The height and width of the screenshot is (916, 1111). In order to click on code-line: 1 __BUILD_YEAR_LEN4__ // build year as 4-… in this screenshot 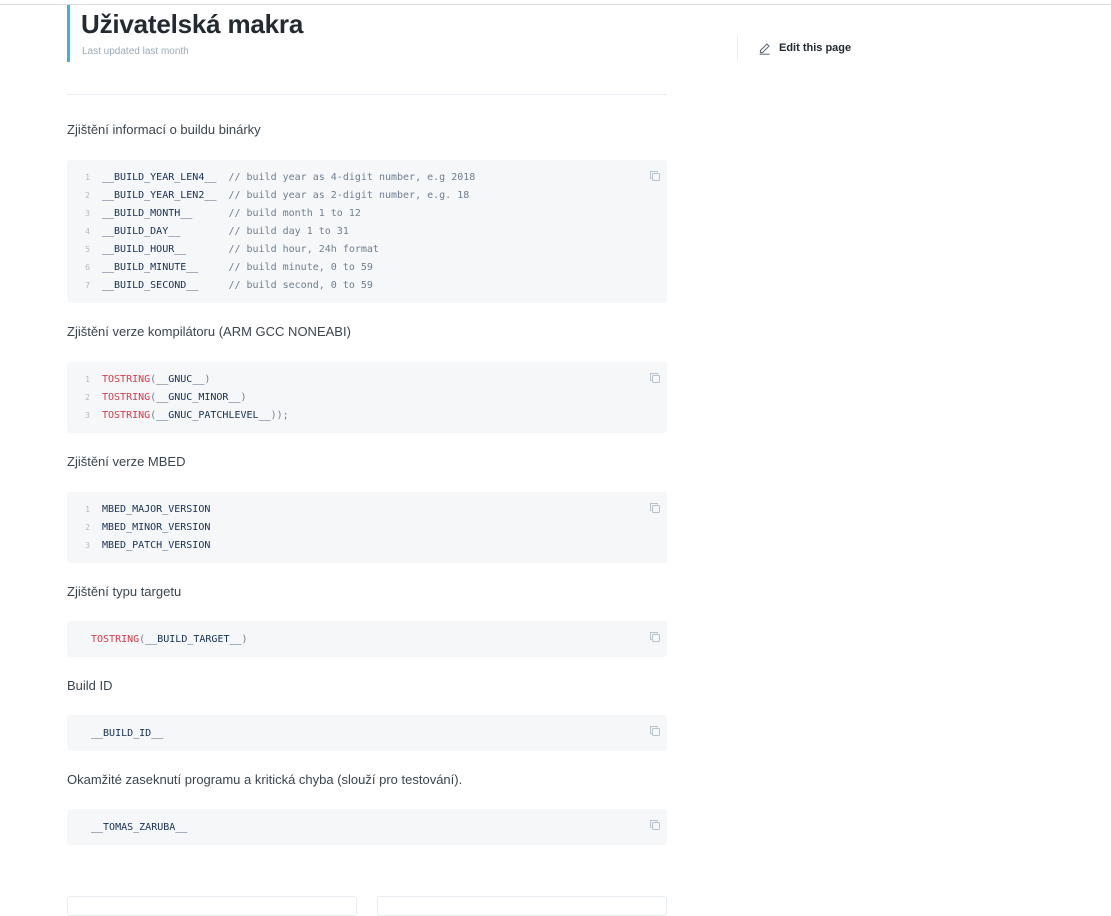, I will do `click(271, 177)`.